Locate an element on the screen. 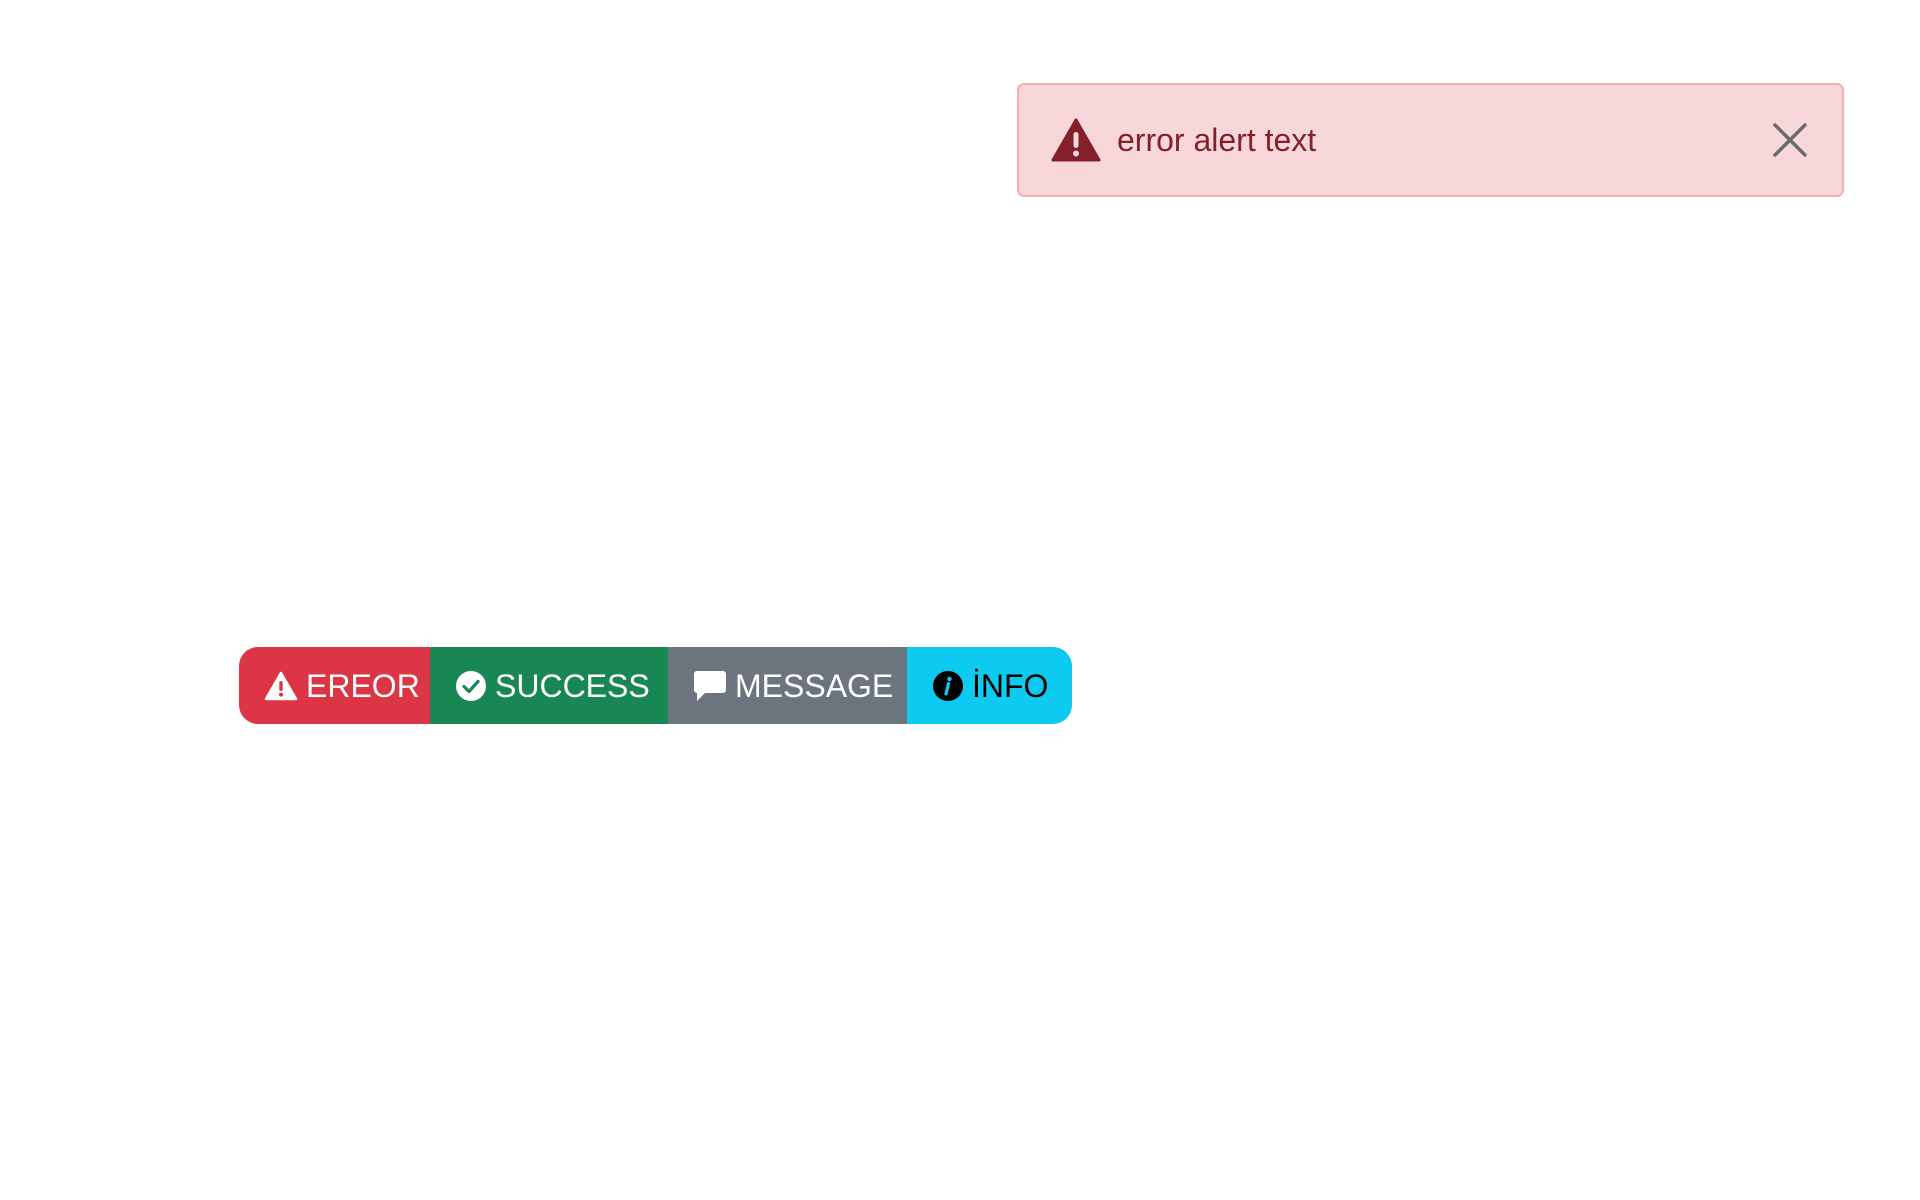 The height and width of the screenshot is (1200, 1920). success-button-label: SUCCESS is located at coordinates (572, 685).